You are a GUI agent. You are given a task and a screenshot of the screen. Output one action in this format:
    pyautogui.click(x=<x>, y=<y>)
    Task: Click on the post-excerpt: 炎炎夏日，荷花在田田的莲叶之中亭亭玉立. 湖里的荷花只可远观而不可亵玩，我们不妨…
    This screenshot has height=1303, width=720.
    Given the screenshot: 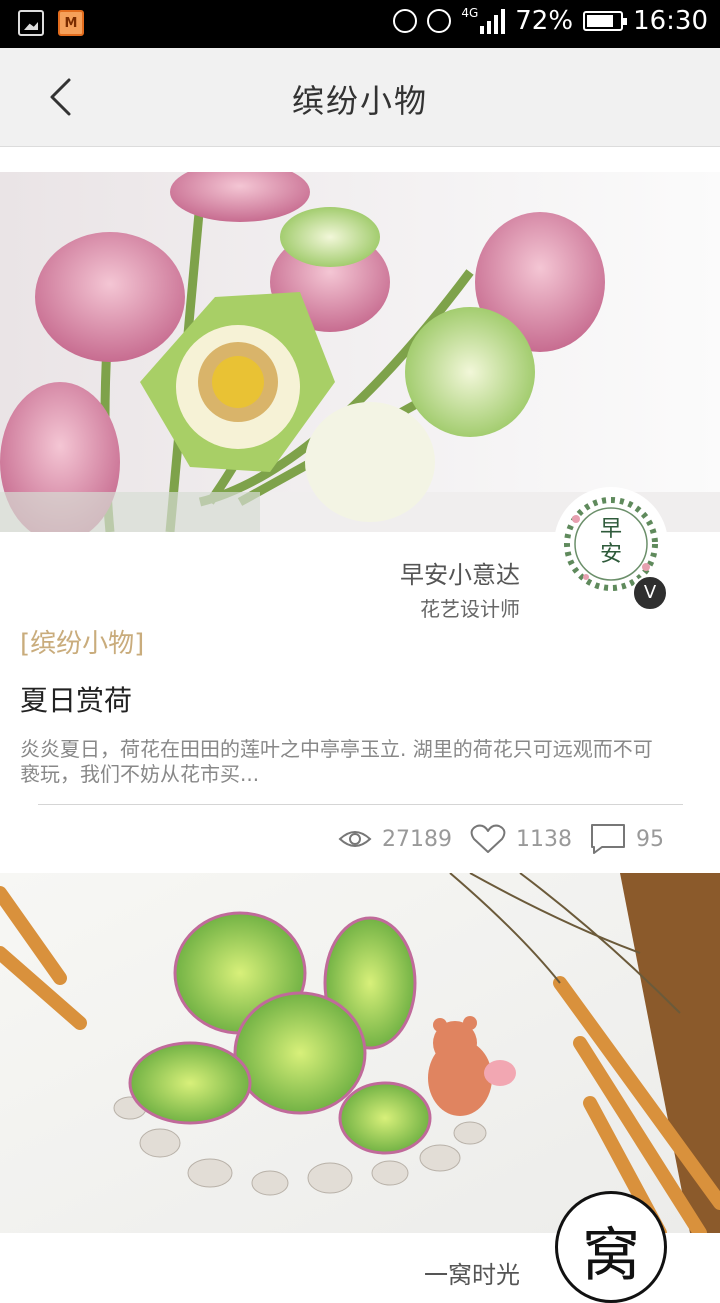 What is the action you would take?
    pyautogui.click(x=336, y=761)
    